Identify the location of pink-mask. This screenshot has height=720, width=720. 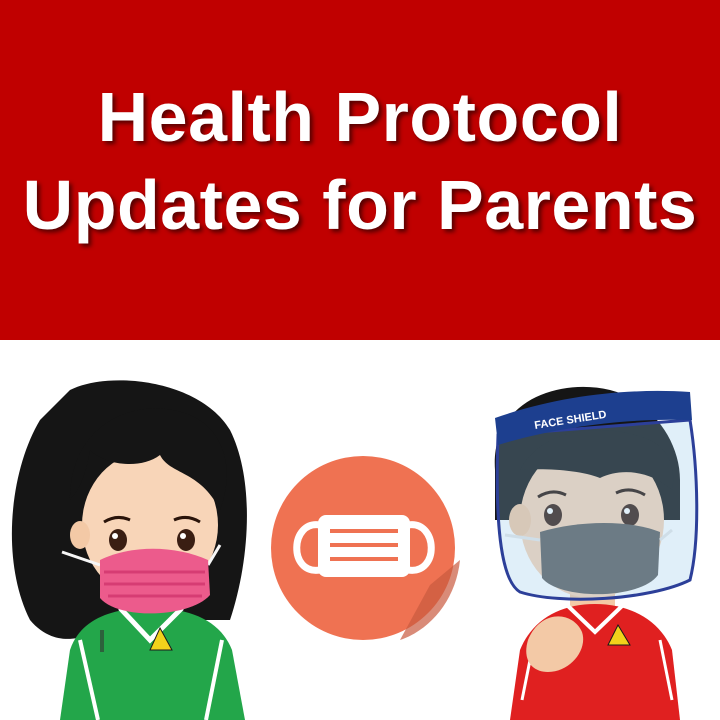
(155, 581).